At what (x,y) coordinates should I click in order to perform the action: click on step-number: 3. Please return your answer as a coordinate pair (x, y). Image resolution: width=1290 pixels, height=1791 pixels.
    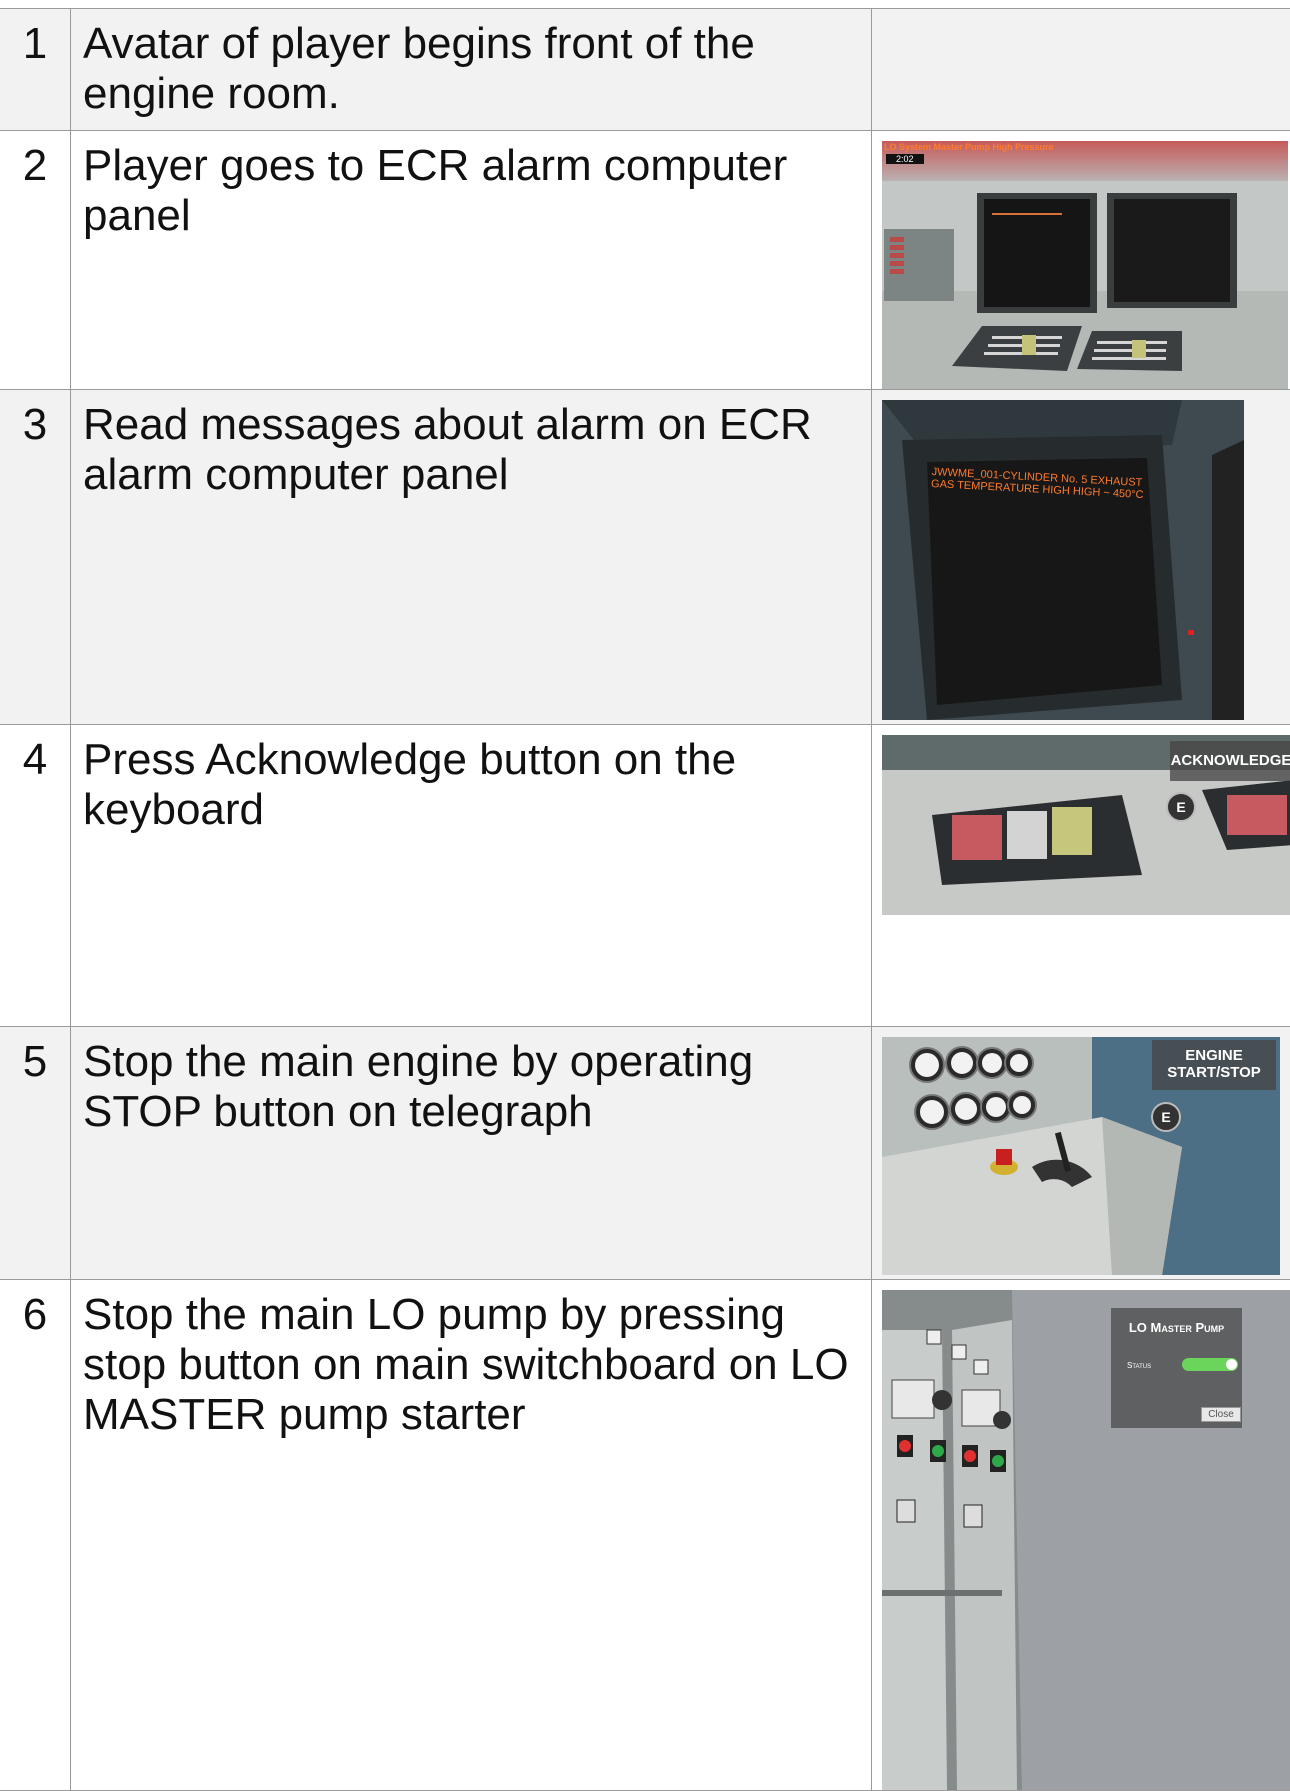
    Looking at the image, I should click on (35, 557).